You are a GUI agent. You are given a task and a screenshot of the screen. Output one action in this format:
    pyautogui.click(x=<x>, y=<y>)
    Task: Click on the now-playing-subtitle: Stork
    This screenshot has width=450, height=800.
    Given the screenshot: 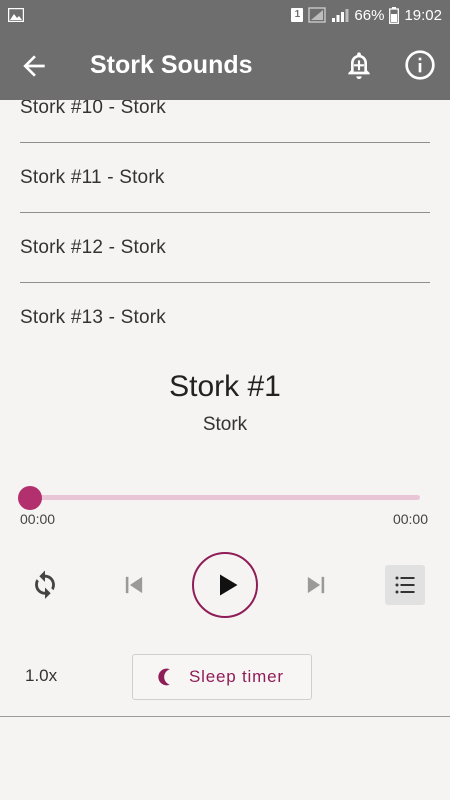 What is the action you would take?
    pyautogui.click(x=225, y=424)
    